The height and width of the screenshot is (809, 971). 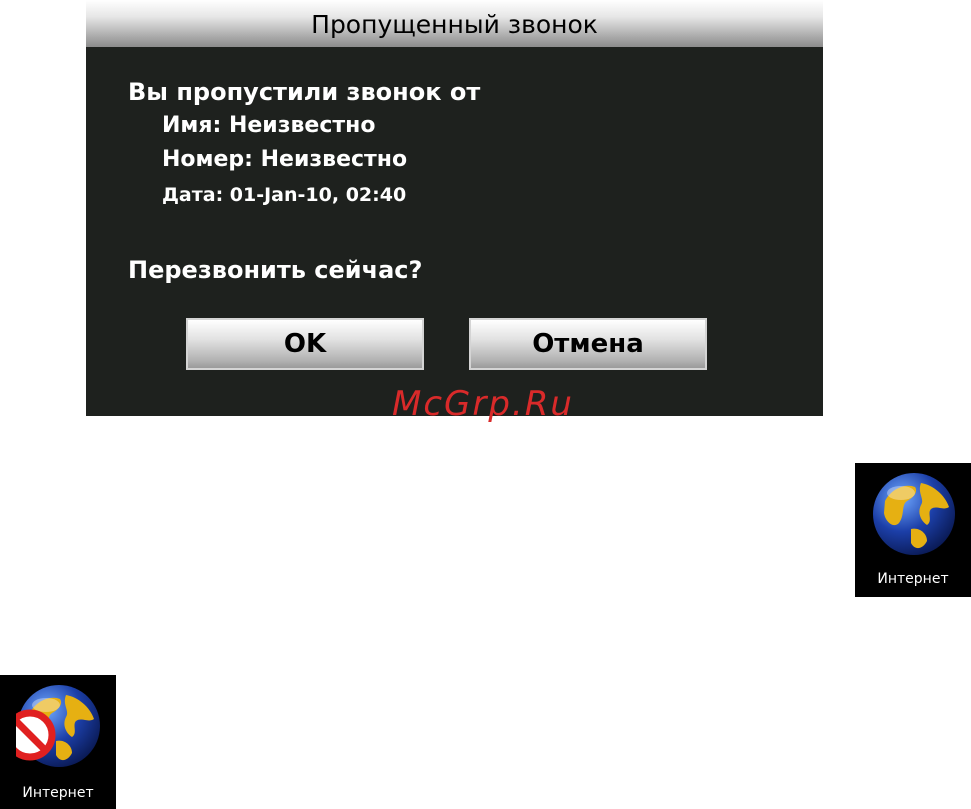 I want to click on internet-disabled-icon-label: Интернет, so click(x=58, y=793).